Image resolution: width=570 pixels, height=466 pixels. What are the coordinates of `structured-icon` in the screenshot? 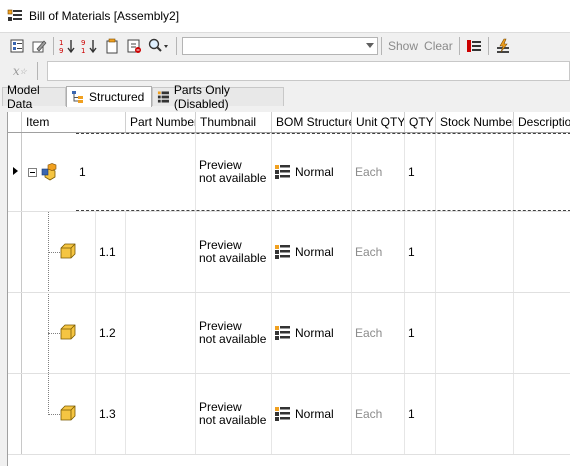 It's located at (77, 97).